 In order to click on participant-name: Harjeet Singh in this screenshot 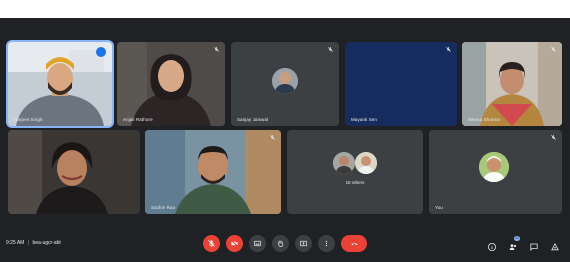, I will do `click(28, 119)`.